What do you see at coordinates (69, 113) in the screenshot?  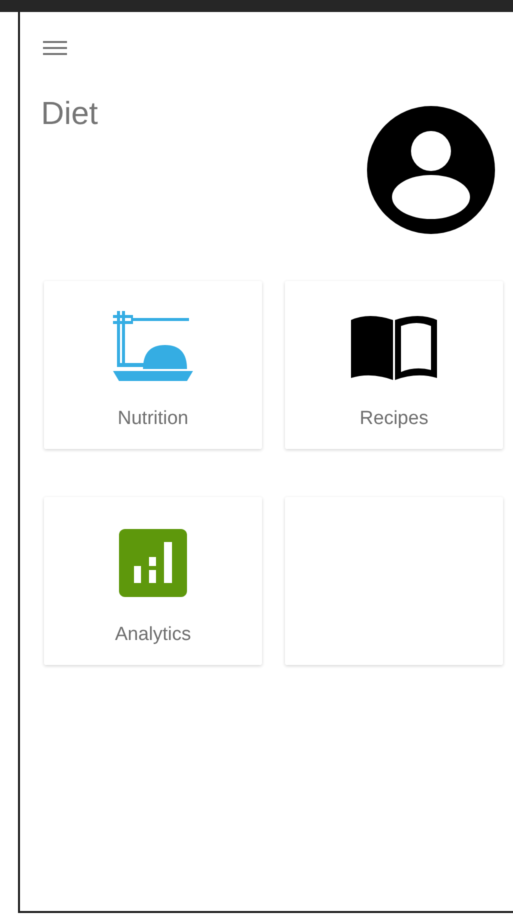 I see `page-title: Diet` at bounding box center [69, 113].